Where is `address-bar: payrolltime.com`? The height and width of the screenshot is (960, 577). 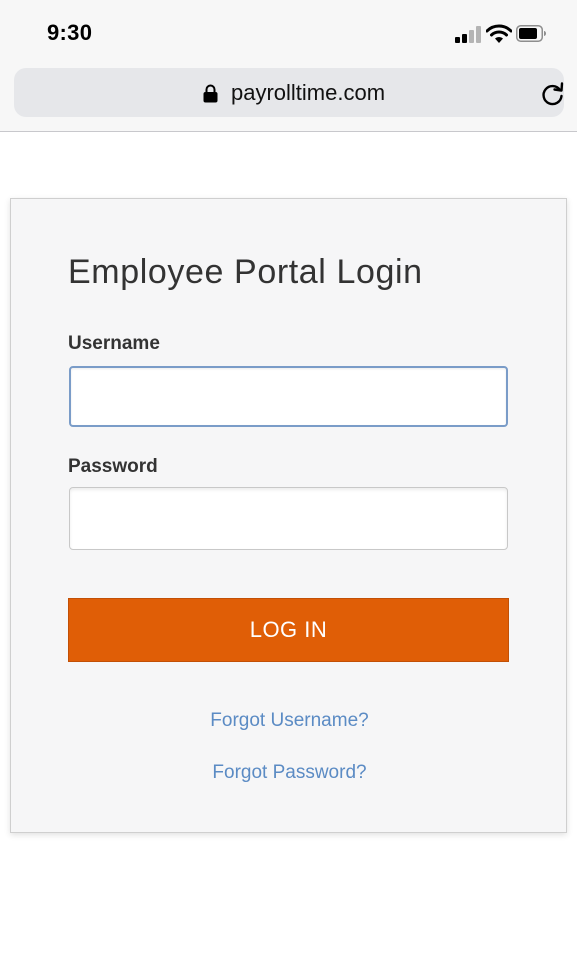 address-bar: payrolltime.com is located at coordinates (289, 92).